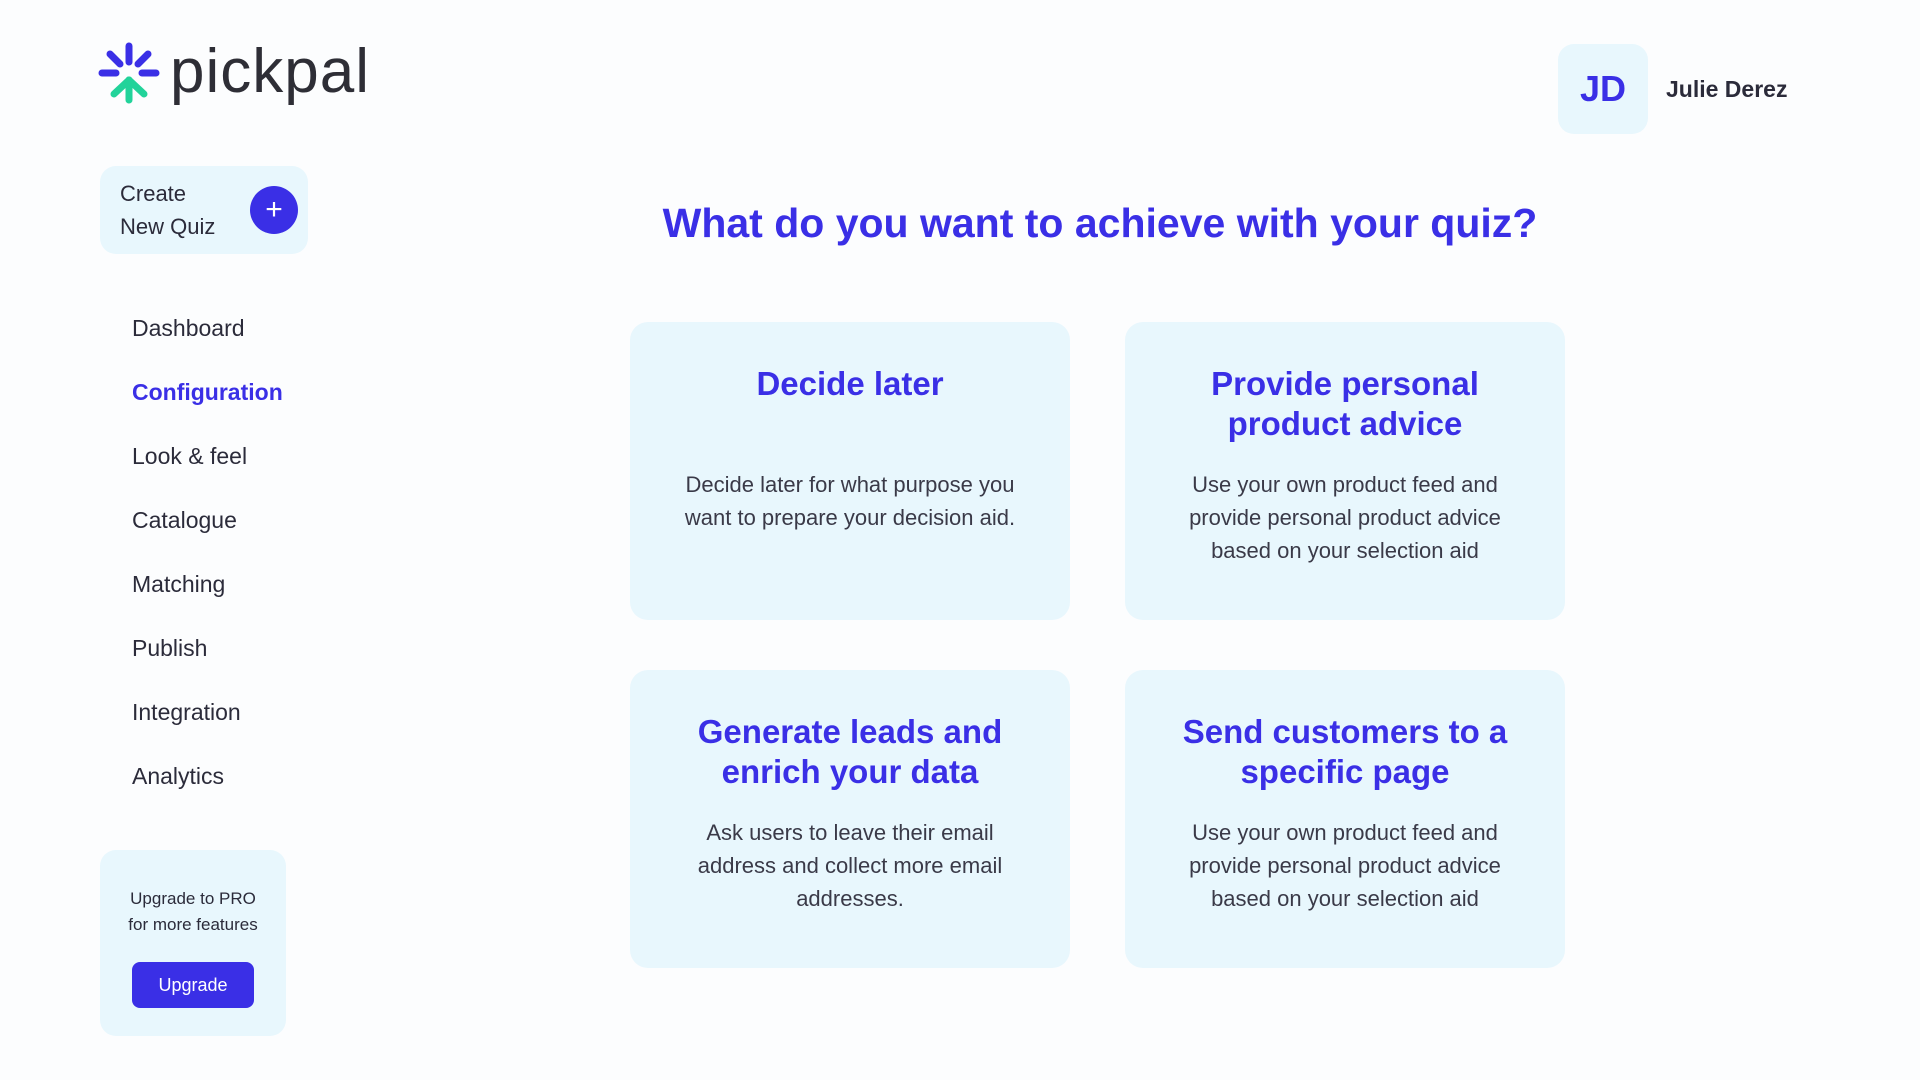  Describe the element at coordinates (1603, 89) in the screenshot. I see `avatar: JD` at that location.